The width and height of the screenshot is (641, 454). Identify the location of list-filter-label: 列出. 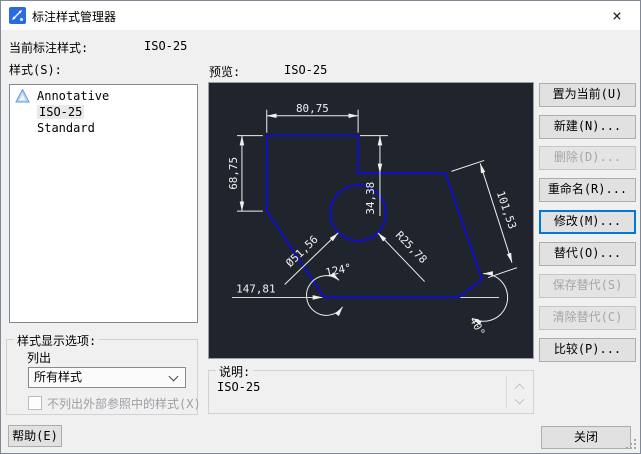
(39, 358).